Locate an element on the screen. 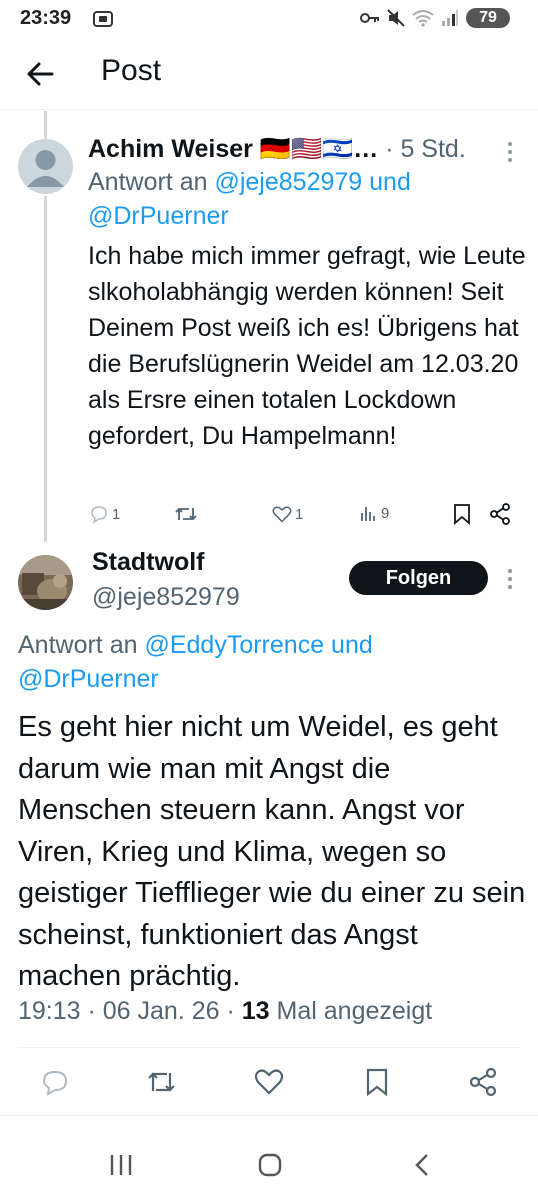 The height and width of the screenshot is (1200, 538). mute-icon is located at coordinates (396, 18).